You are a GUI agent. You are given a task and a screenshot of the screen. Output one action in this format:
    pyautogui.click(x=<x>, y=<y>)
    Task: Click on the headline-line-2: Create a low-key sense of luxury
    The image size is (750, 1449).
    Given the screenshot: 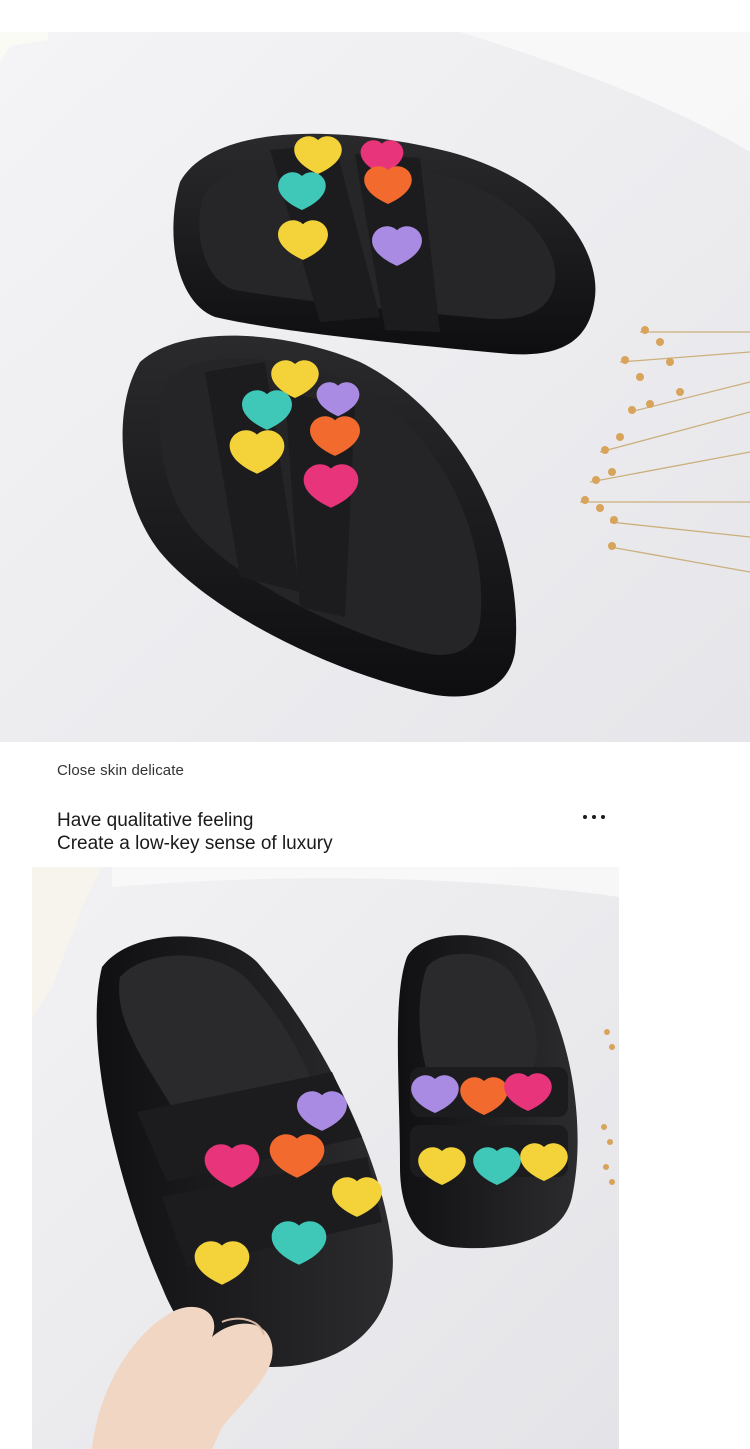 What is the action you would take?
    pyautogui.click(x=195, y=843)
    